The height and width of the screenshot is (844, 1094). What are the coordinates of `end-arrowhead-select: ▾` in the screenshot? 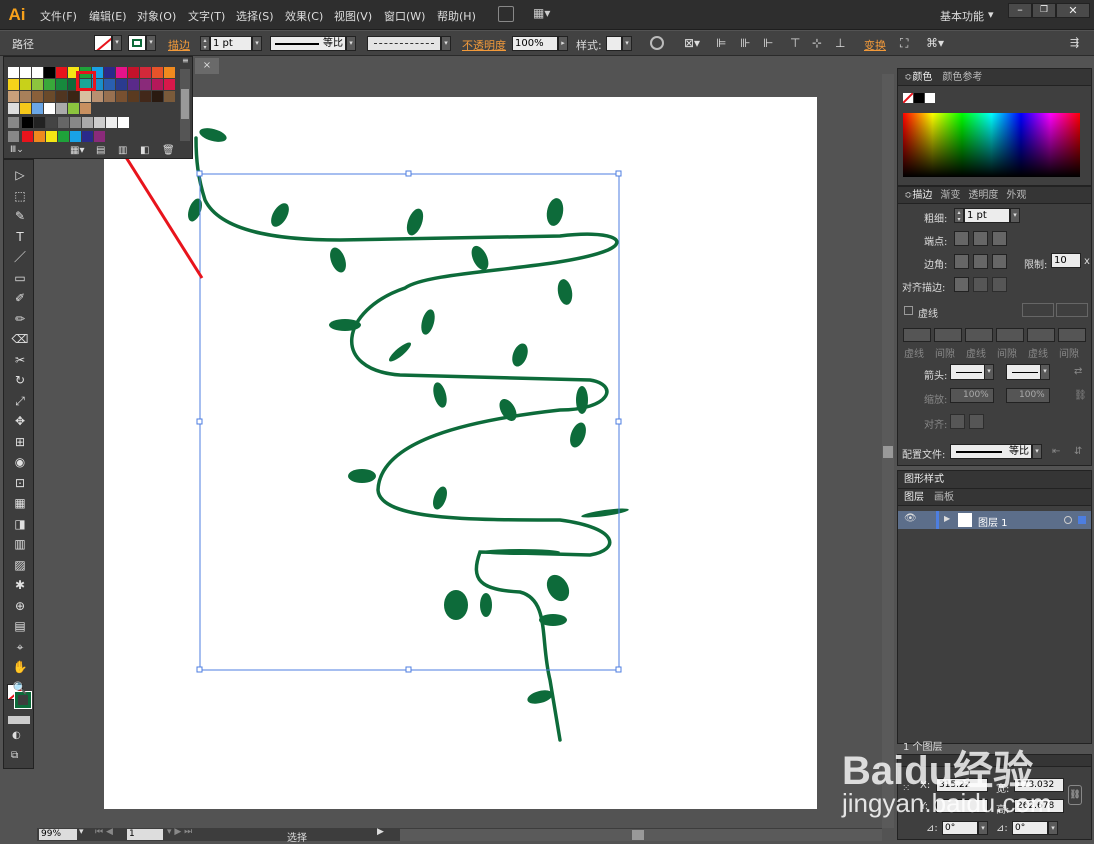 It's located at (1028, 372).